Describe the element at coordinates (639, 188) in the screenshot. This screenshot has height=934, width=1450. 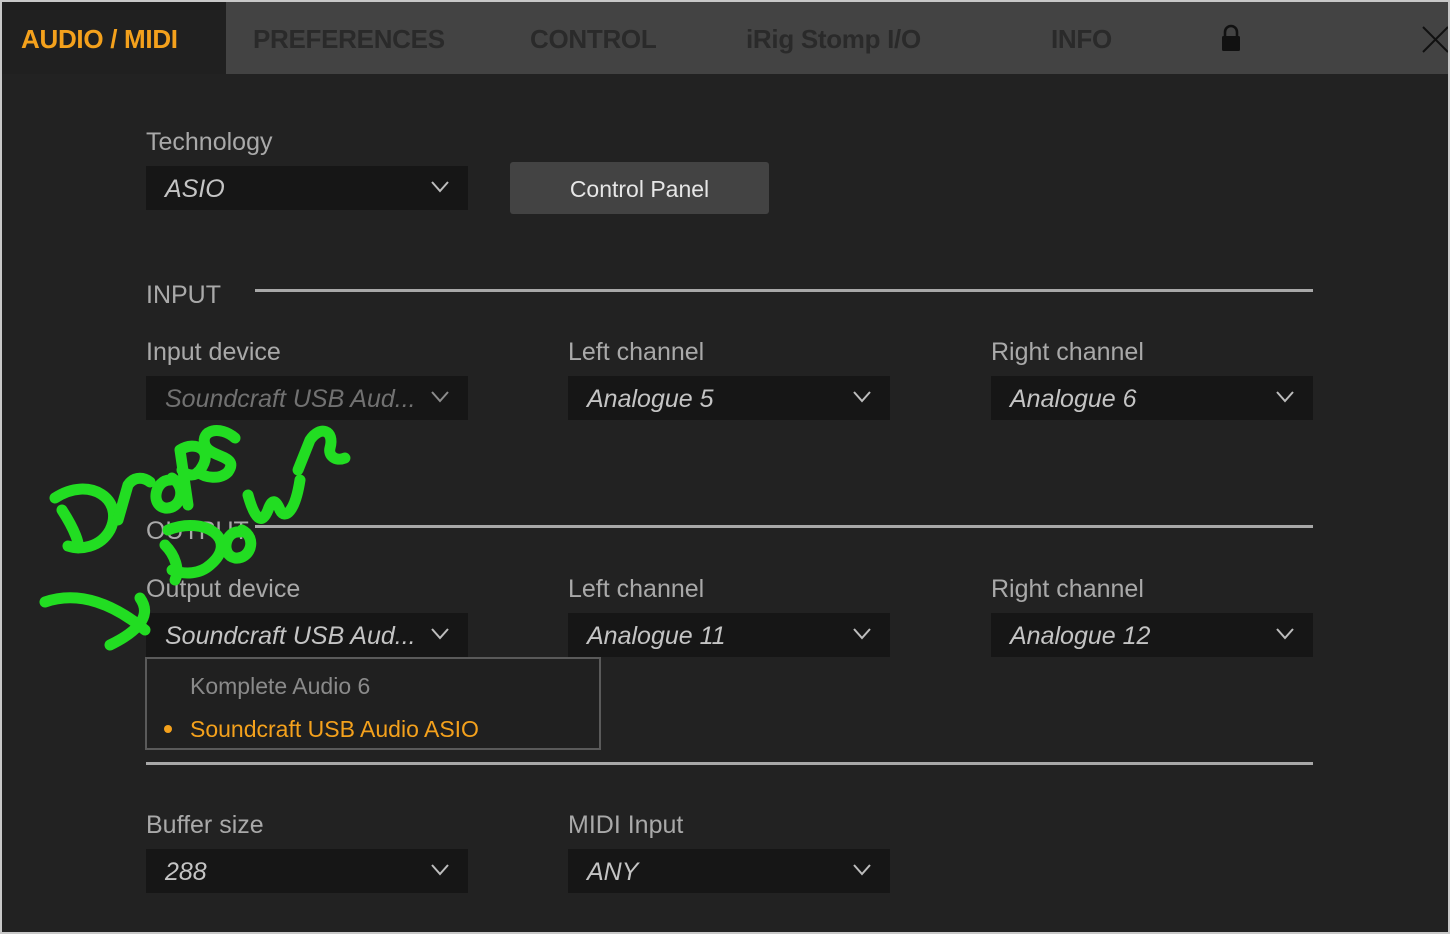
I see `control-panel-button: Control Panel` at that location.